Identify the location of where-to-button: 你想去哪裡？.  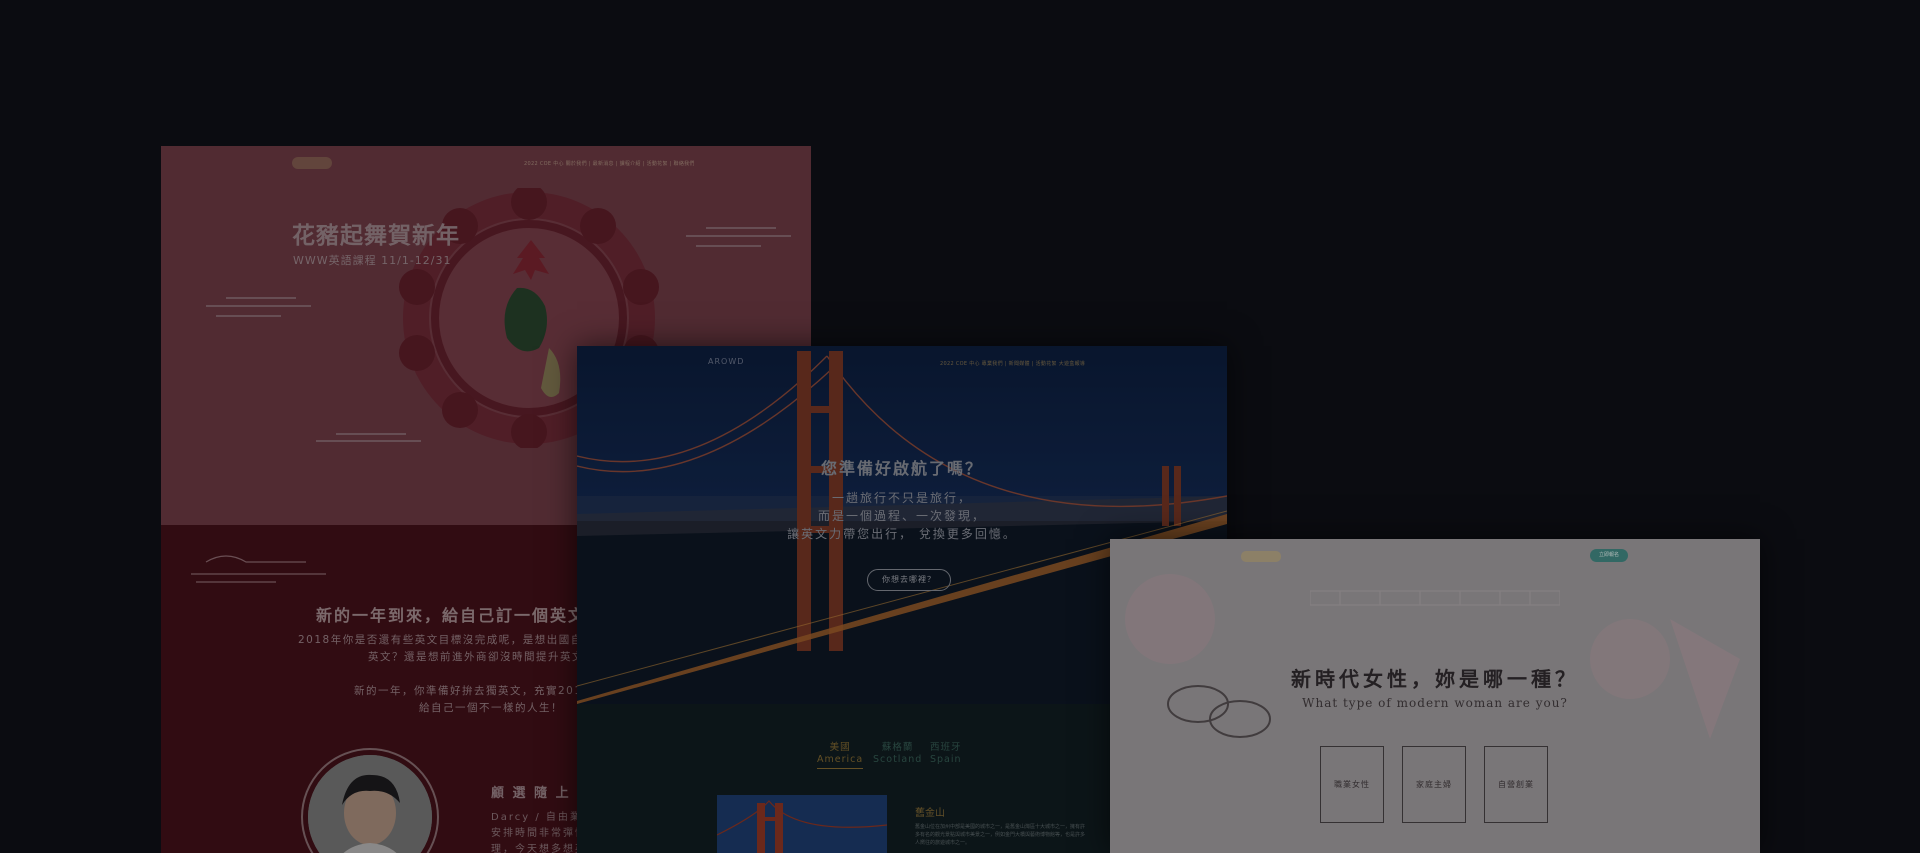
(909, 580).